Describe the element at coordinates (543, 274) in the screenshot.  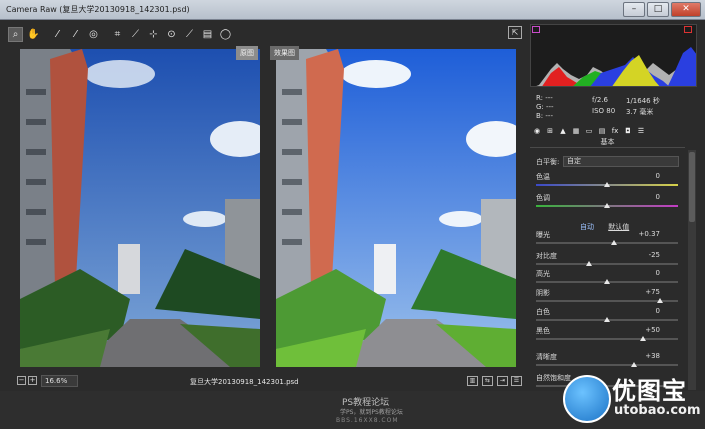
I see `slider-label: 高光` at that location.